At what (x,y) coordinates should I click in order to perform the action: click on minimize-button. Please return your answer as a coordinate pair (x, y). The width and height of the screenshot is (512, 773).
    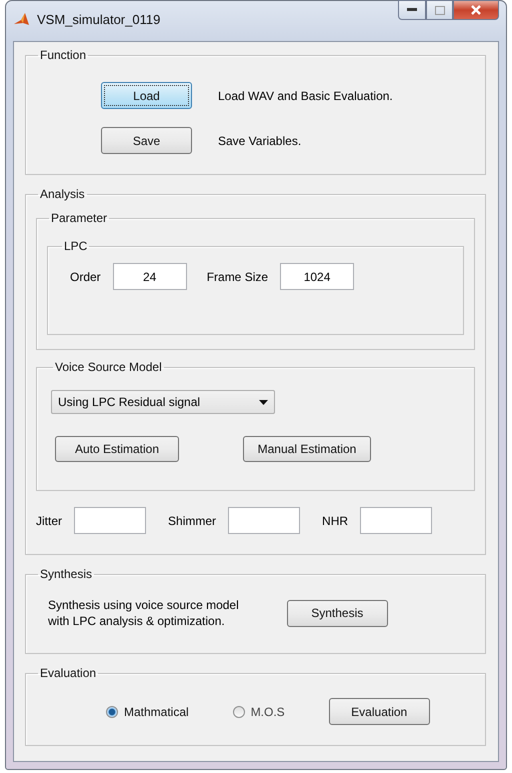
    Looking at the image, I should click on (412, 10).